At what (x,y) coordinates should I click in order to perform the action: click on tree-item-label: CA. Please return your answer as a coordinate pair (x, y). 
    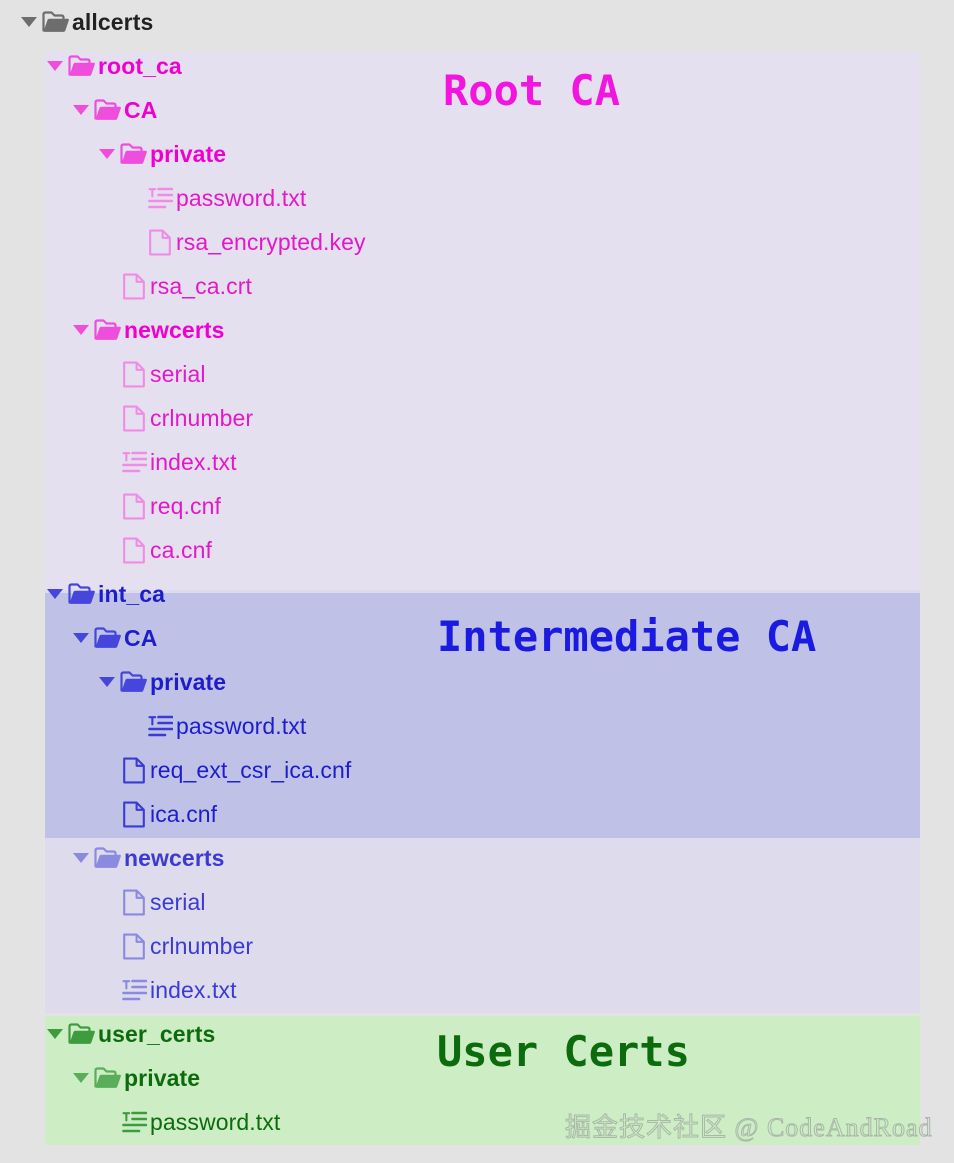
    Looking at the image, I should click on (141, 637).